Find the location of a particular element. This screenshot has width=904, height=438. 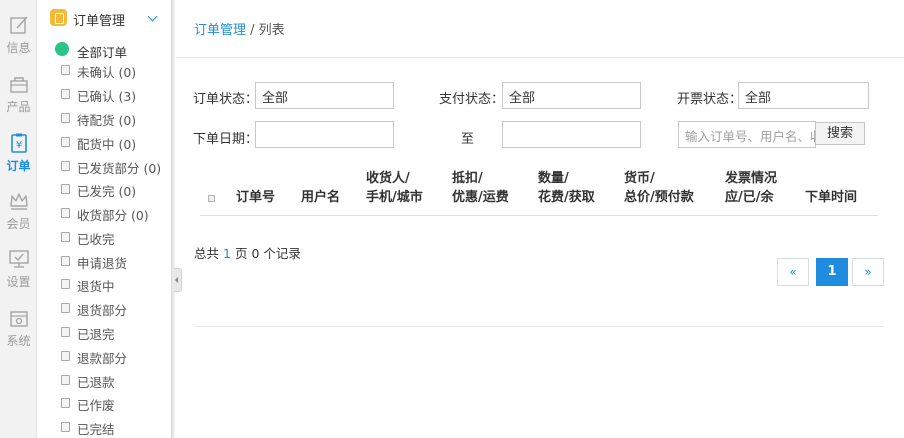

invoice-status-select: 全部 is located at coordinates (803, 95).